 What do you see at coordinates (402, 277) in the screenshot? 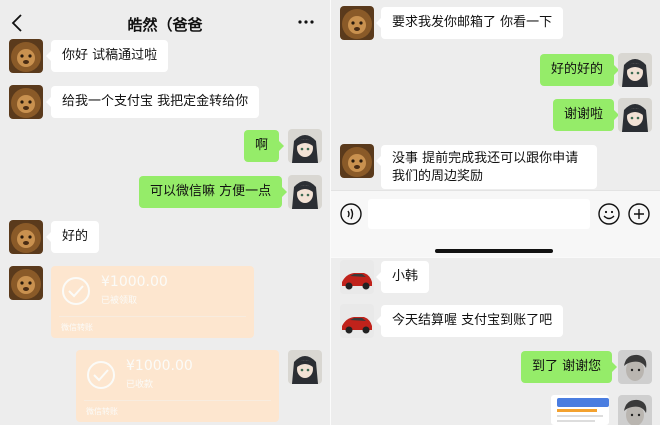
I see `message-bubble: 小韩` at bounding box center [402, 277].